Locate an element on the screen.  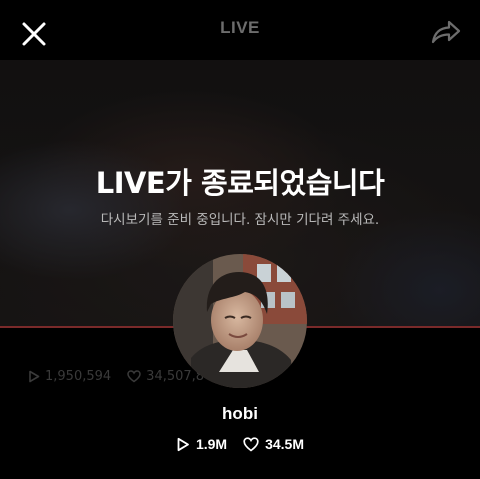
background-stats: 1,950,594 34,507,8 is located at coordinates (116, 376).